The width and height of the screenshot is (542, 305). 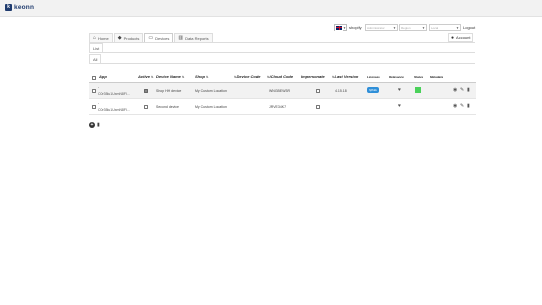 I want to click on icloud-code: JRVE34K7, so click(x=278, y=107).